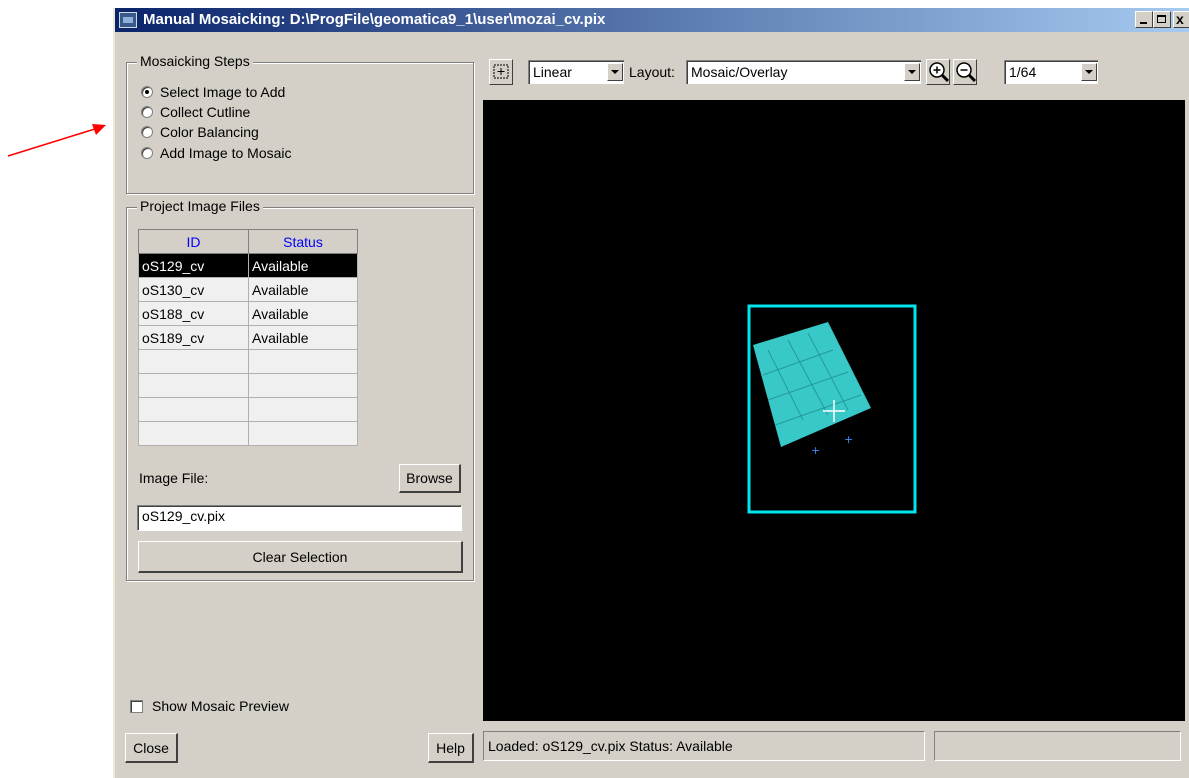  I want to click on mosaicking-steps-legend: Mosaicking Steps, so click(195, 61).